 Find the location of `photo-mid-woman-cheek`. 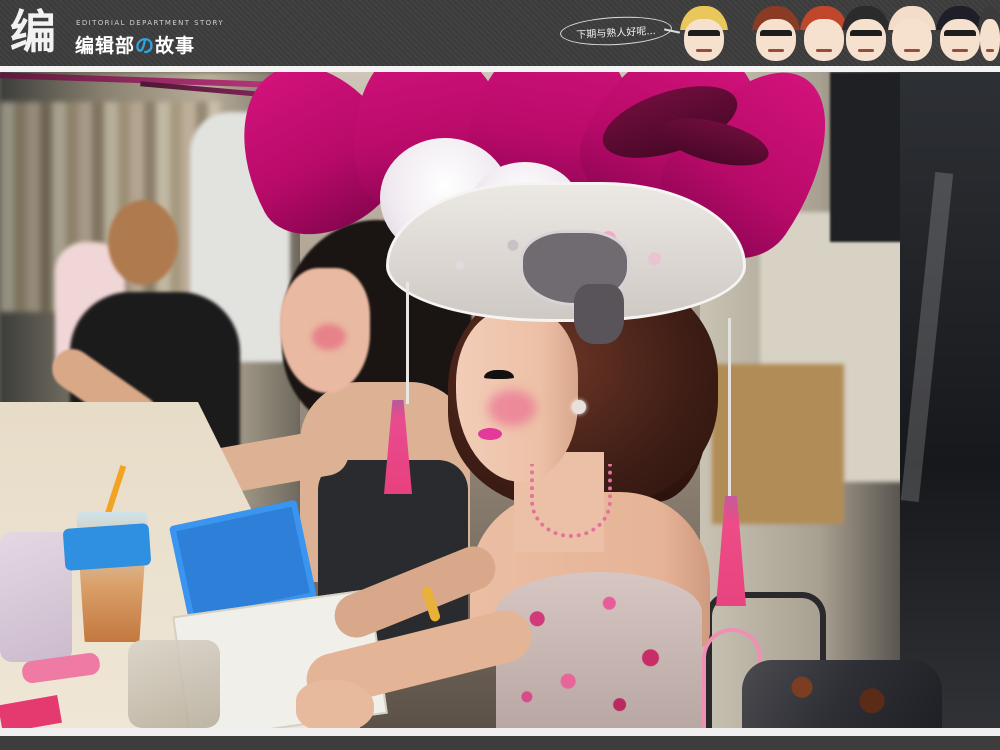

photo-mid-woman-cheek is located at coordinates (329, 337).